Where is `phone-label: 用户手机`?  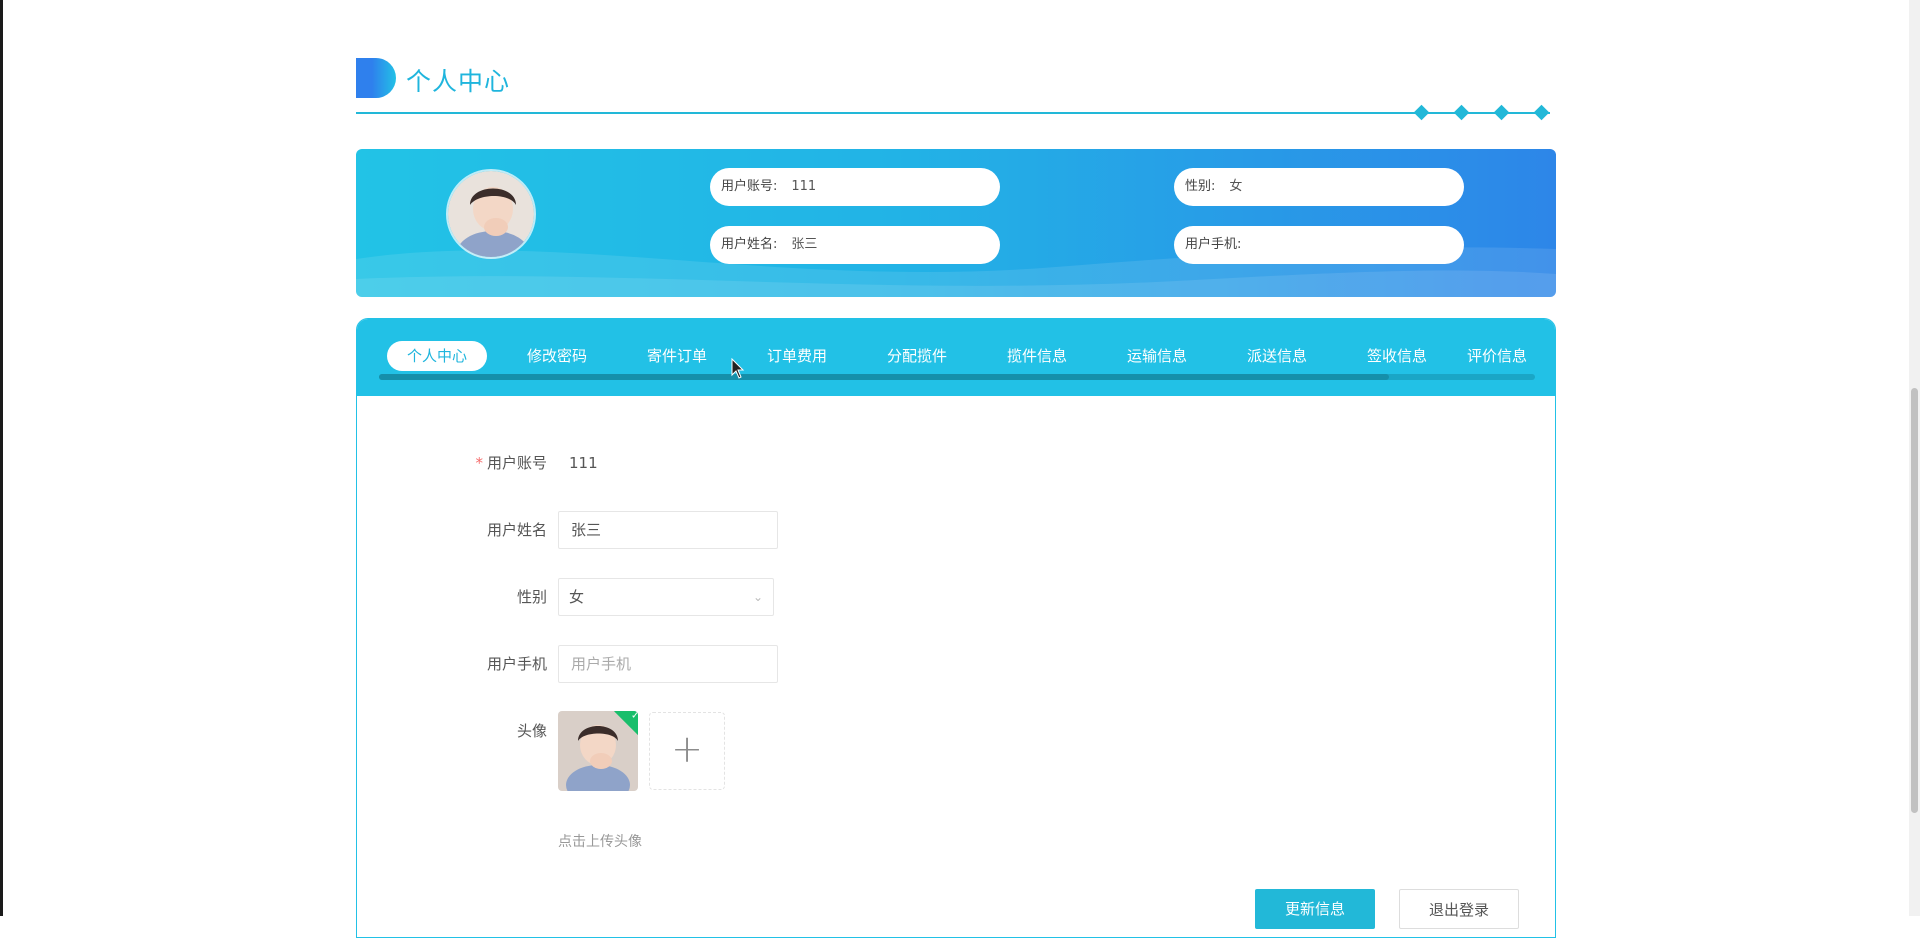 phone-label: 用户手机 is located at coordinates (516, 664).